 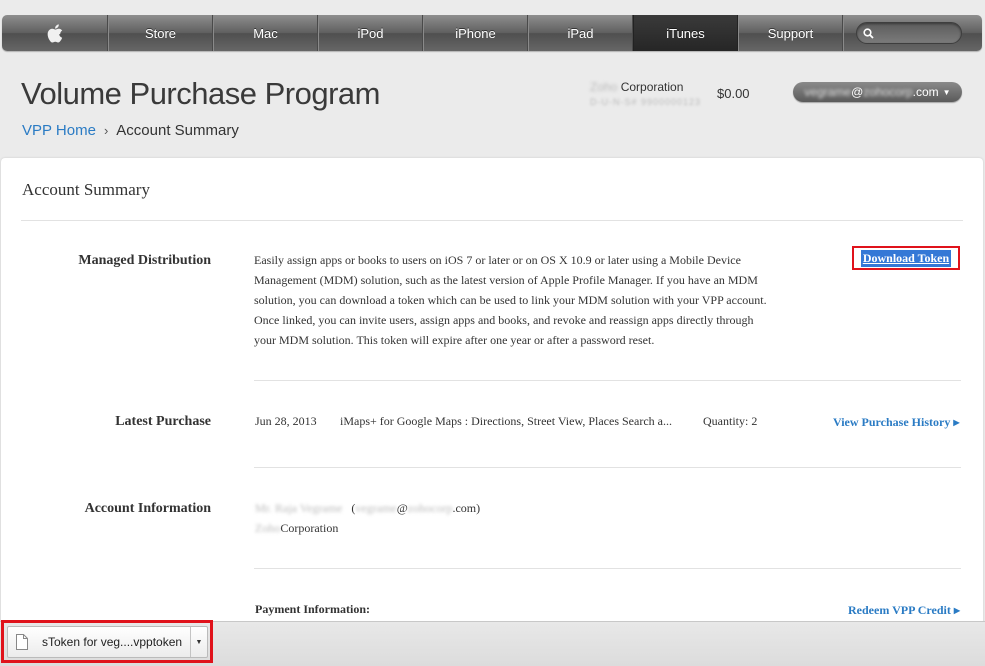 What do you see at coordinates (144, 260) in the screenshot?
I see `managed-distribution-label: Managed Distribution` at bounding box center [144, 260].